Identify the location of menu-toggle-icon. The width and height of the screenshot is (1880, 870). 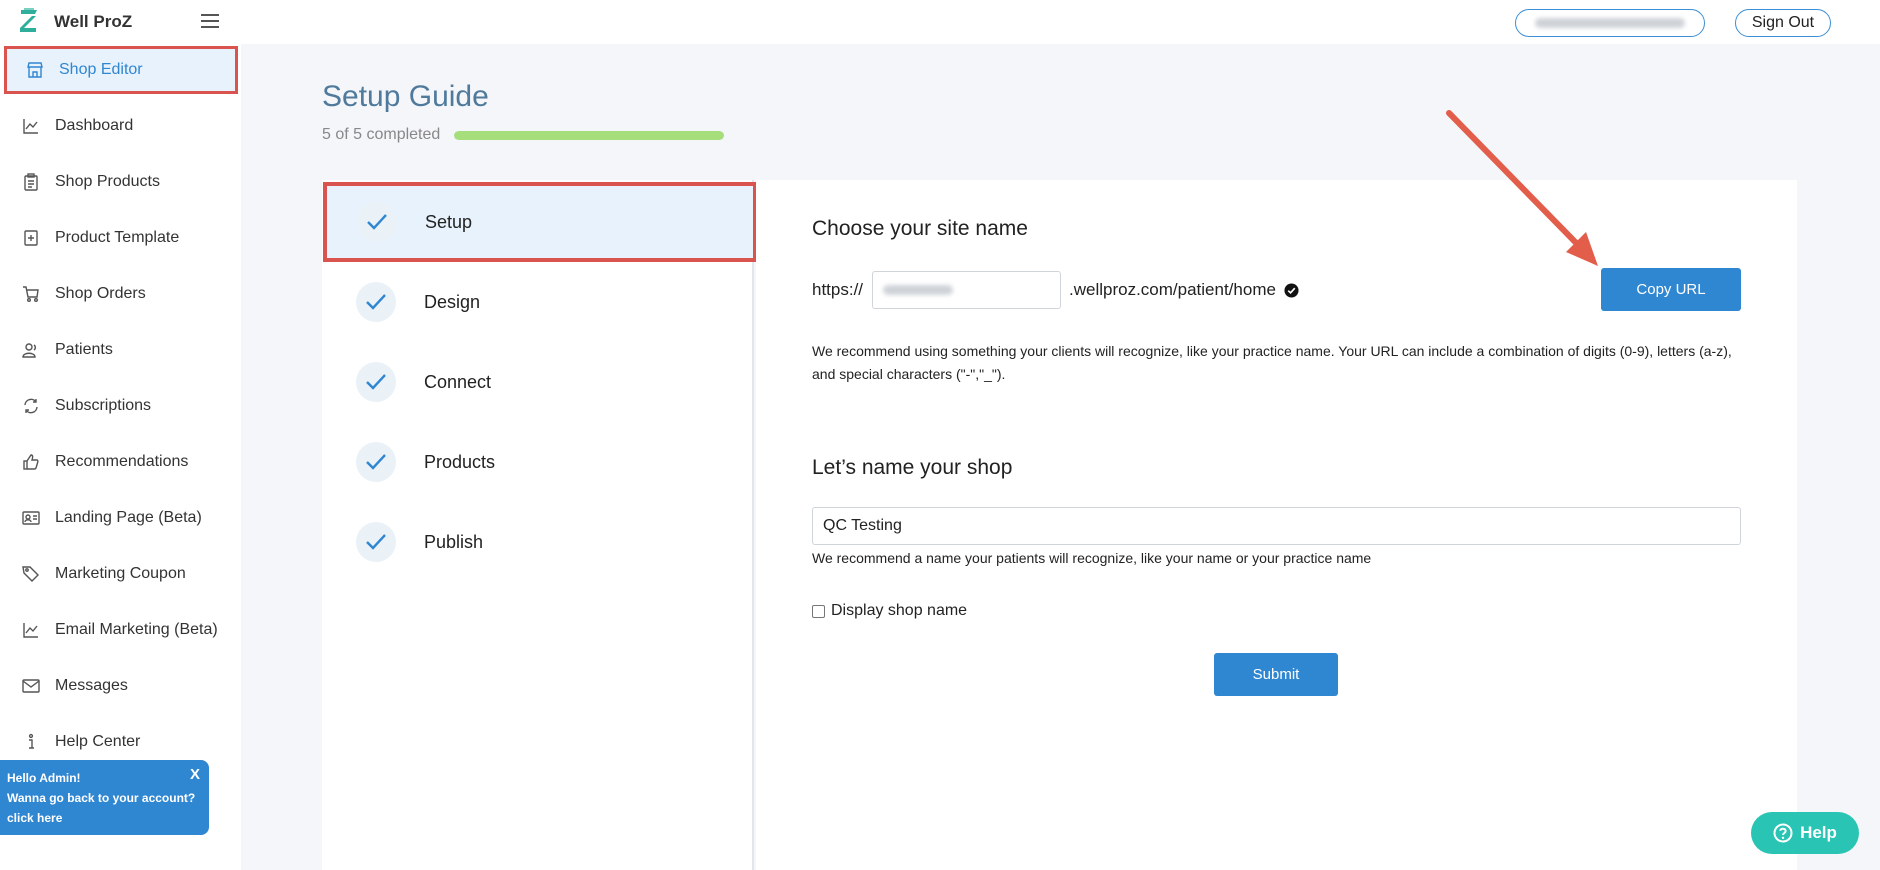
(210, 21).